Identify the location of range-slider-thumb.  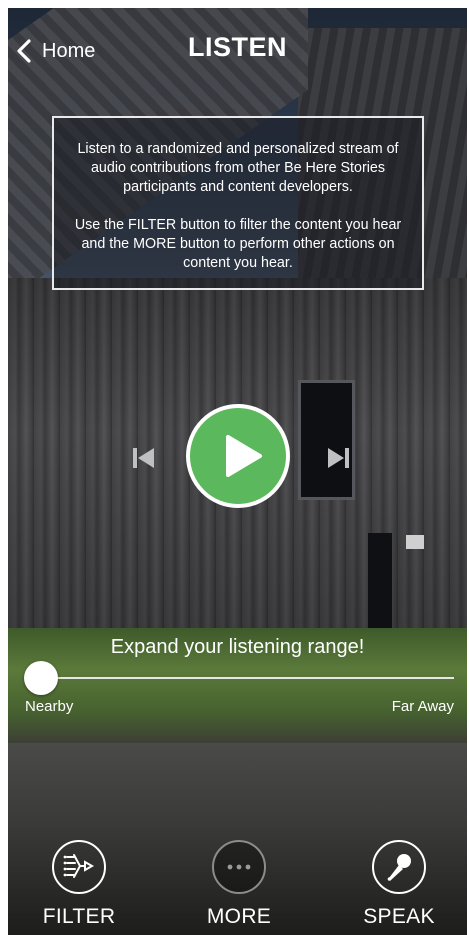
(41, 678).